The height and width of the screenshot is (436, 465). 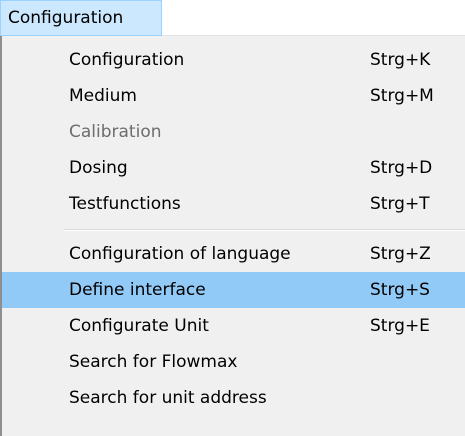 I want to click on menu-item-shortcut: Strg+K, so click(x=400, y=60).